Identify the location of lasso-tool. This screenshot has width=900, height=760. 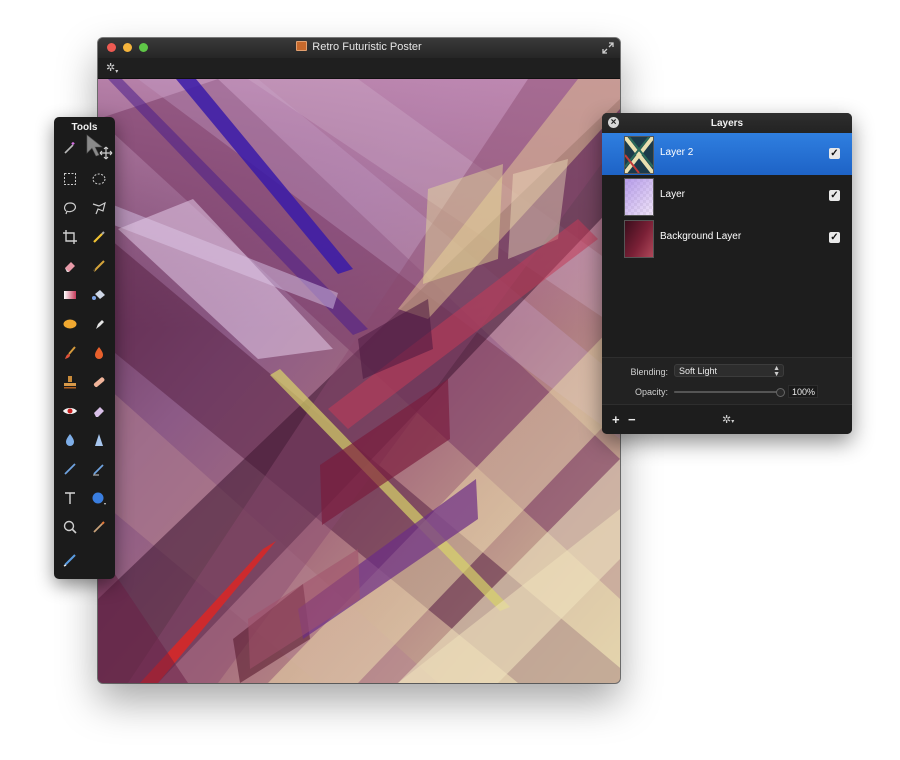
(70, 208).